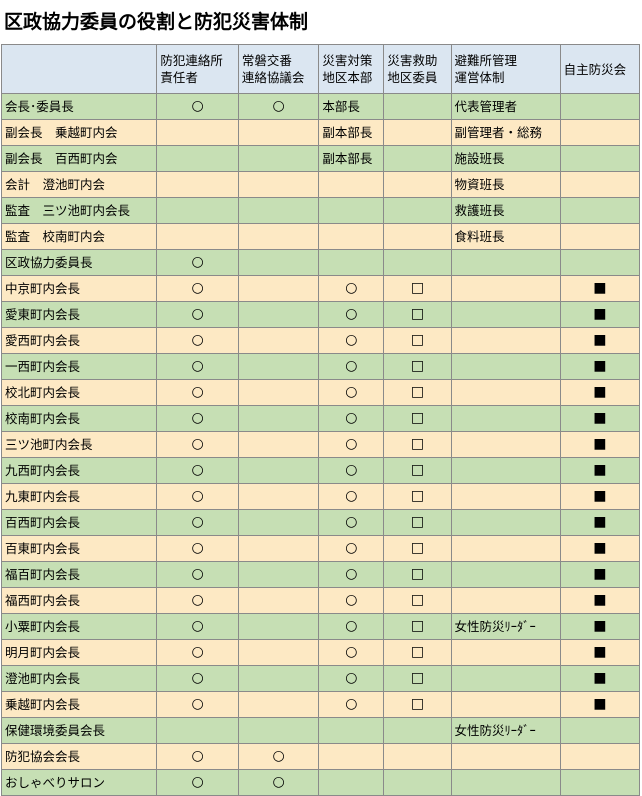 The image size is (642, 796). I want to click on header-cell-name, so click(79, 69).